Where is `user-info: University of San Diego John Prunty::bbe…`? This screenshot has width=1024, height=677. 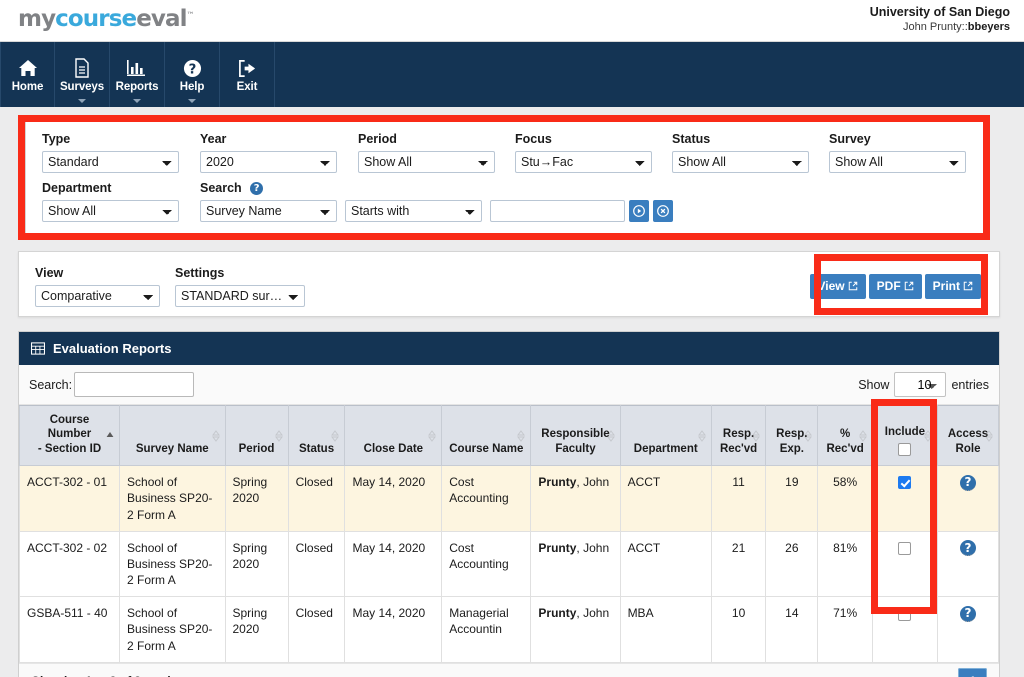
user-info: University of San Diego John Prunty::bbe… is located at coordinates (940, 19).